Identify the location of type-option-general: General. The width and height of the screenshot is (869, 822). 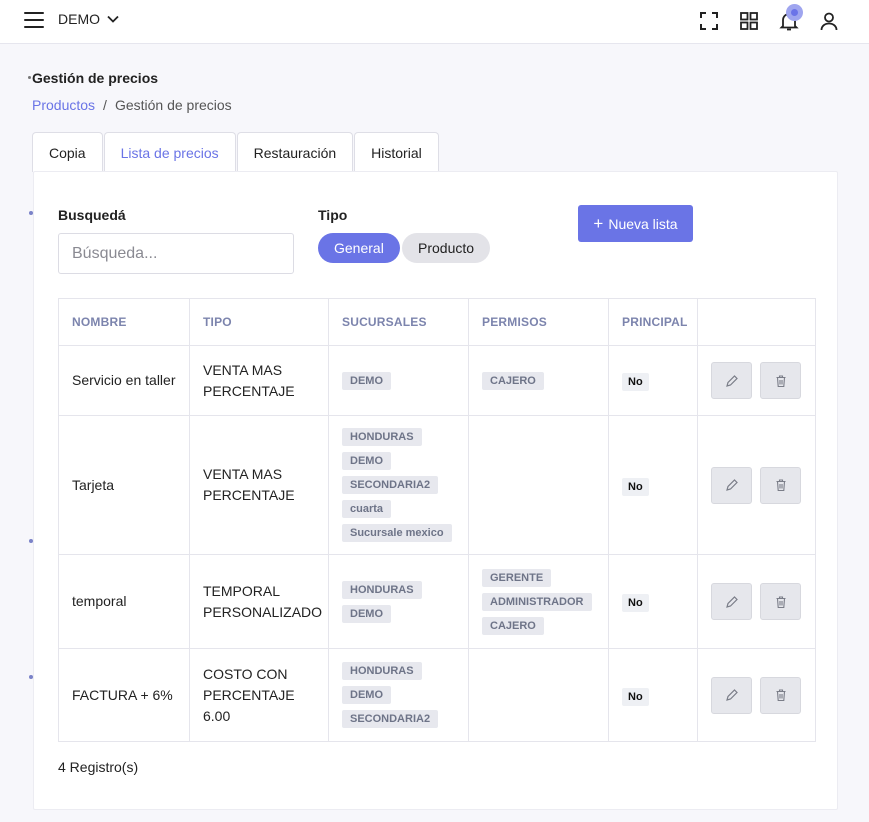
(359, 248).